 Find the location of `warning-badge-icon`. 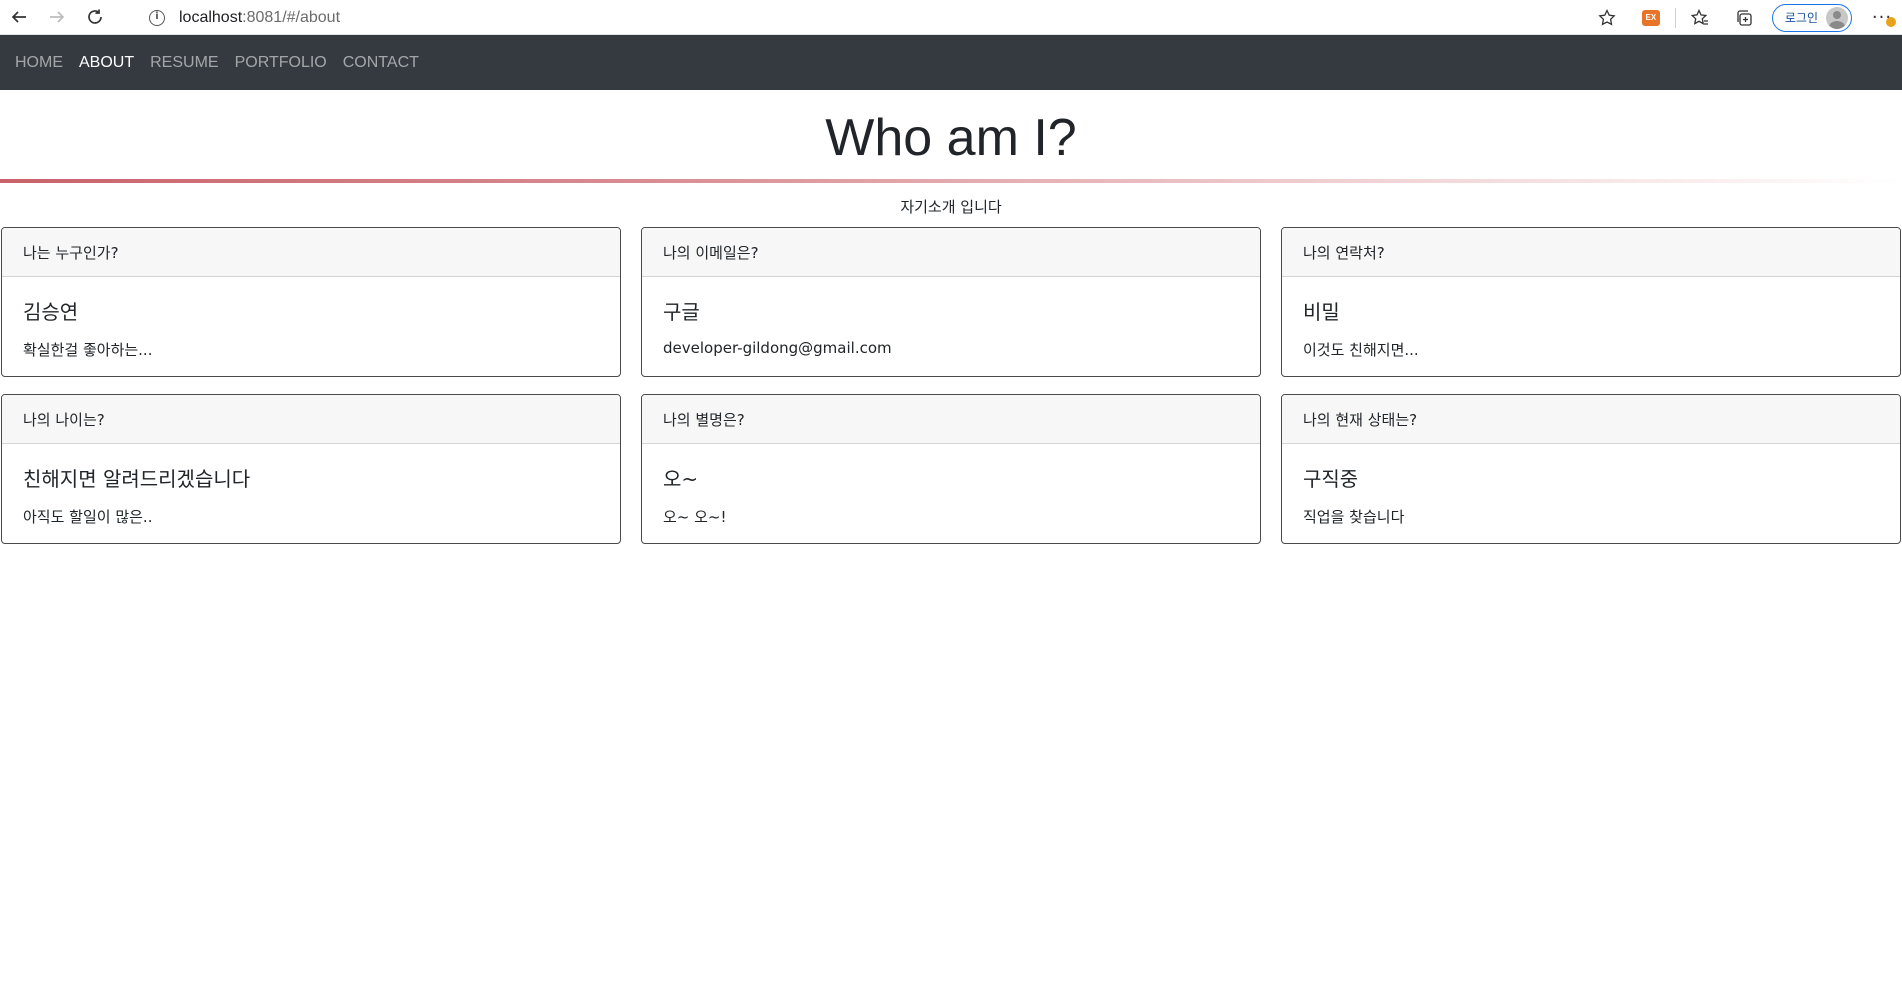

warning-badge-icon is located at coordinates (1891, 22).